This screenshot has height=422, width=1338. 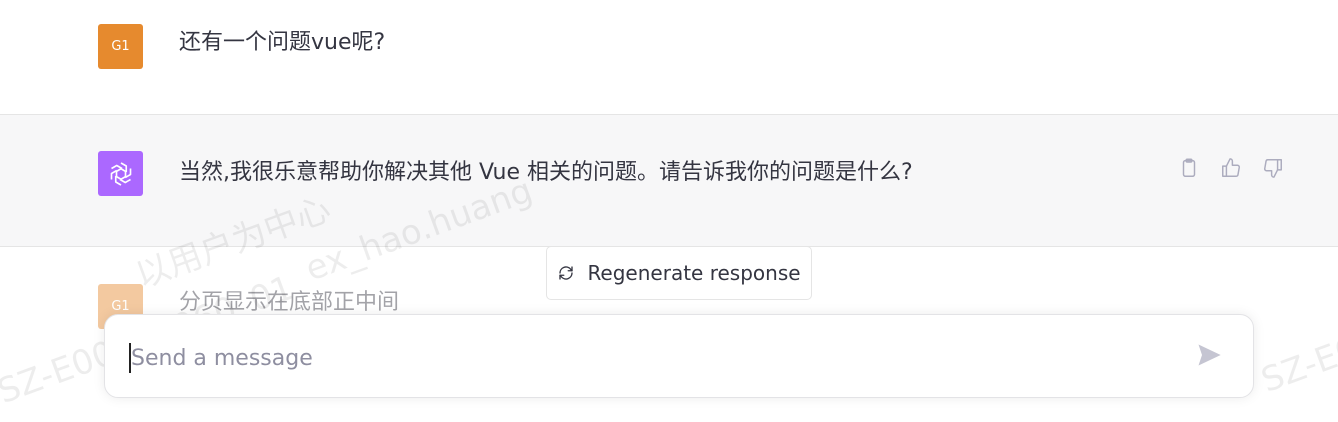 I want to click on clipboard-icon, so click(x=1189, y=167).